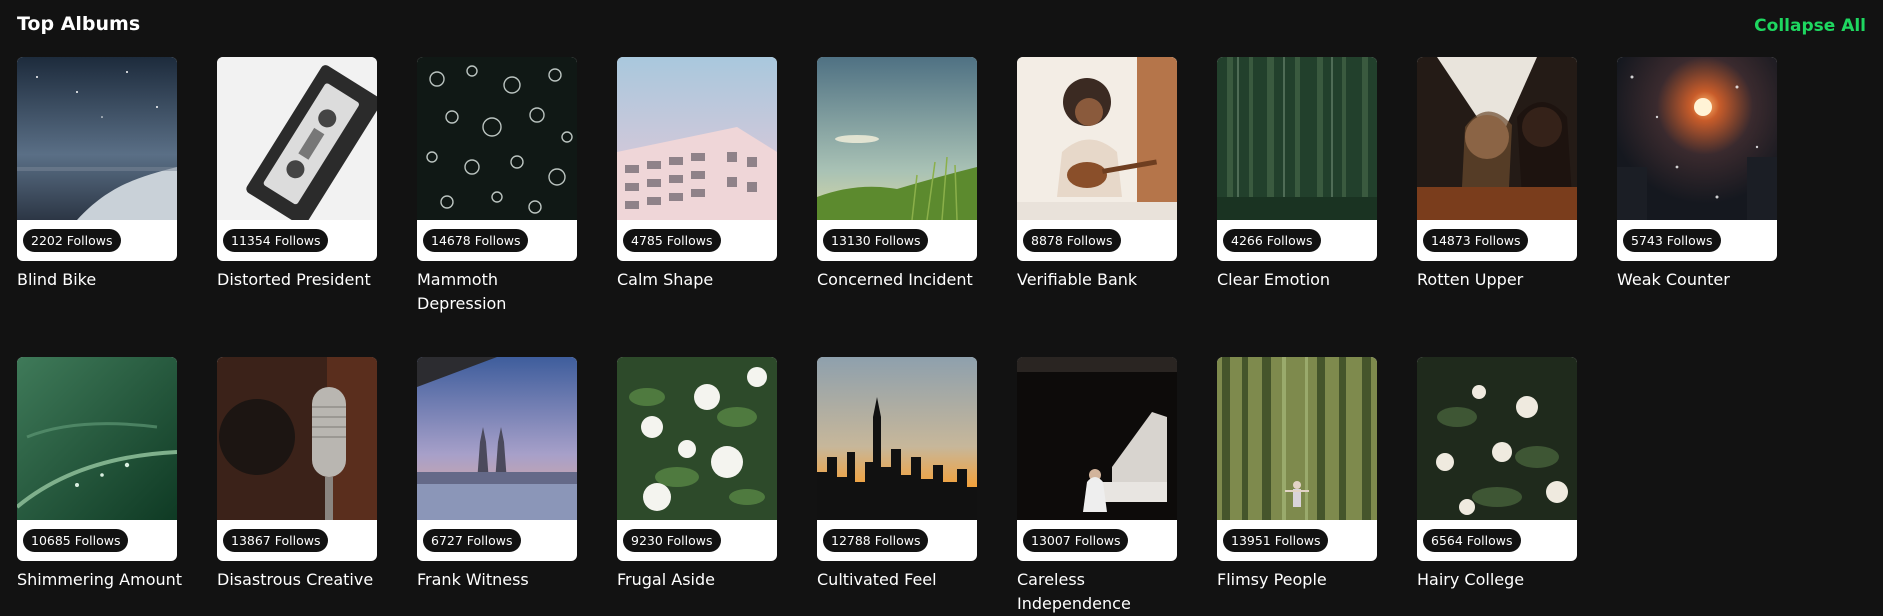 This screenshot has height=616, width=1883. Describe the element at coordinates (1502, 280) in the screenshot. I see `album-title: Rotten Upper` at that location.